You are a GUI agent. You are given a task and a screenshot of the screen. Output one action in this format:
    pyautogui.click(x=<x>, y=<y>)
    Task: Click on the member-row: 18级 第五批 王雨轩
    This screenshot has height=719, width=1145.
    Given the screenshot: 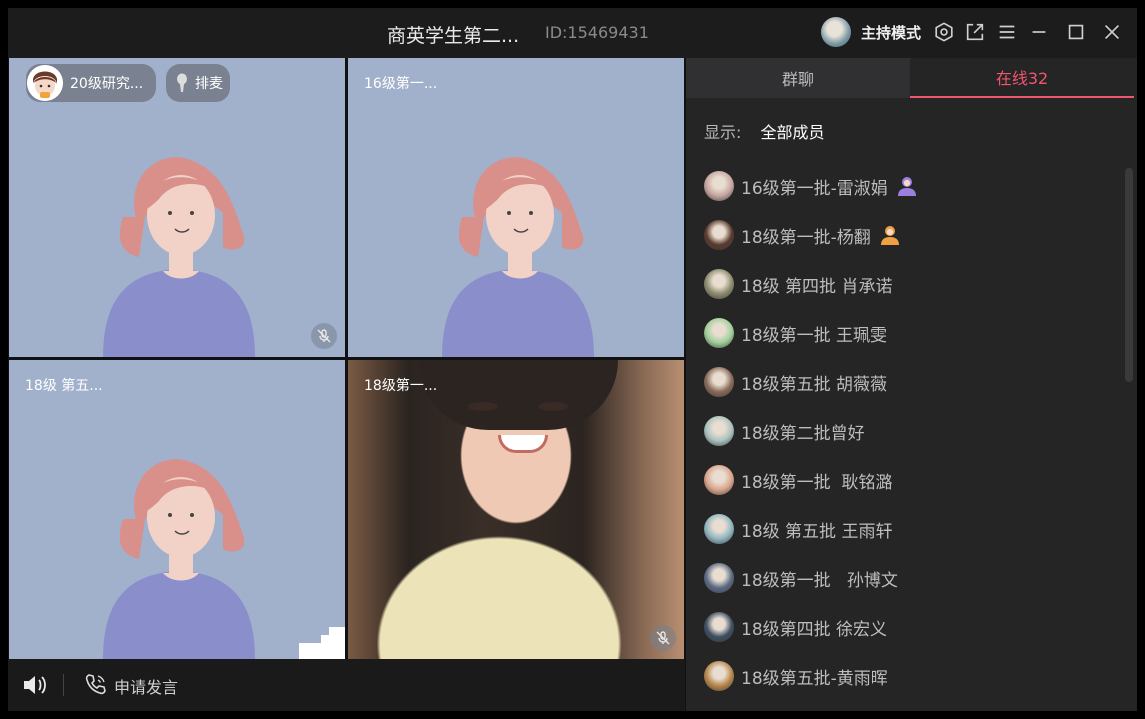 What is the action you would take?
    pyautogui.click(x=798, y=529)
    